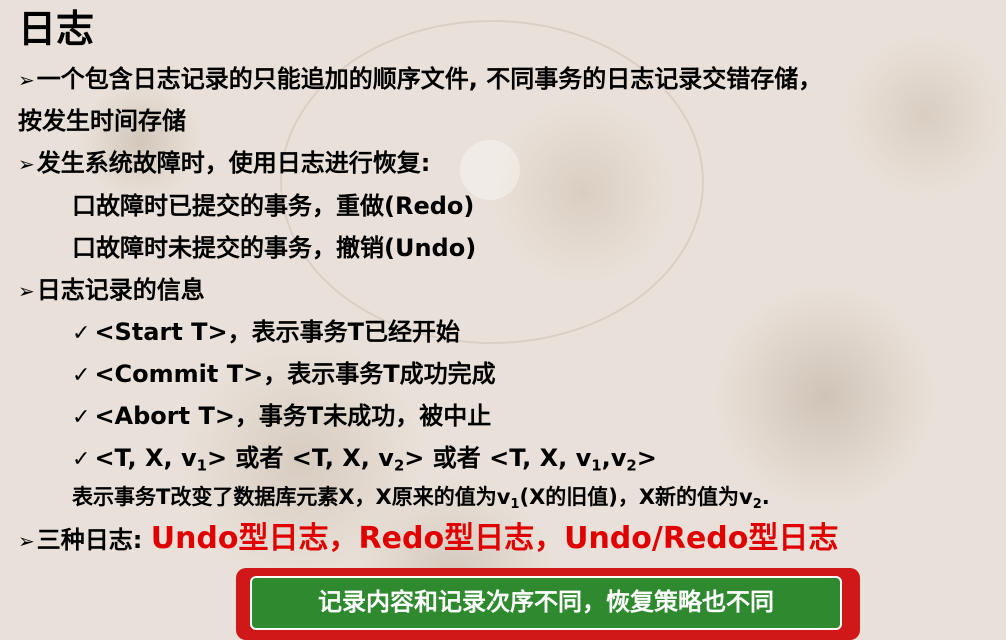 The width and height of the screenshot is (1006, 640). I want to click on sub-point-redo-text: 故障时已提交的事务，重做(Redo), so click(285, 206).